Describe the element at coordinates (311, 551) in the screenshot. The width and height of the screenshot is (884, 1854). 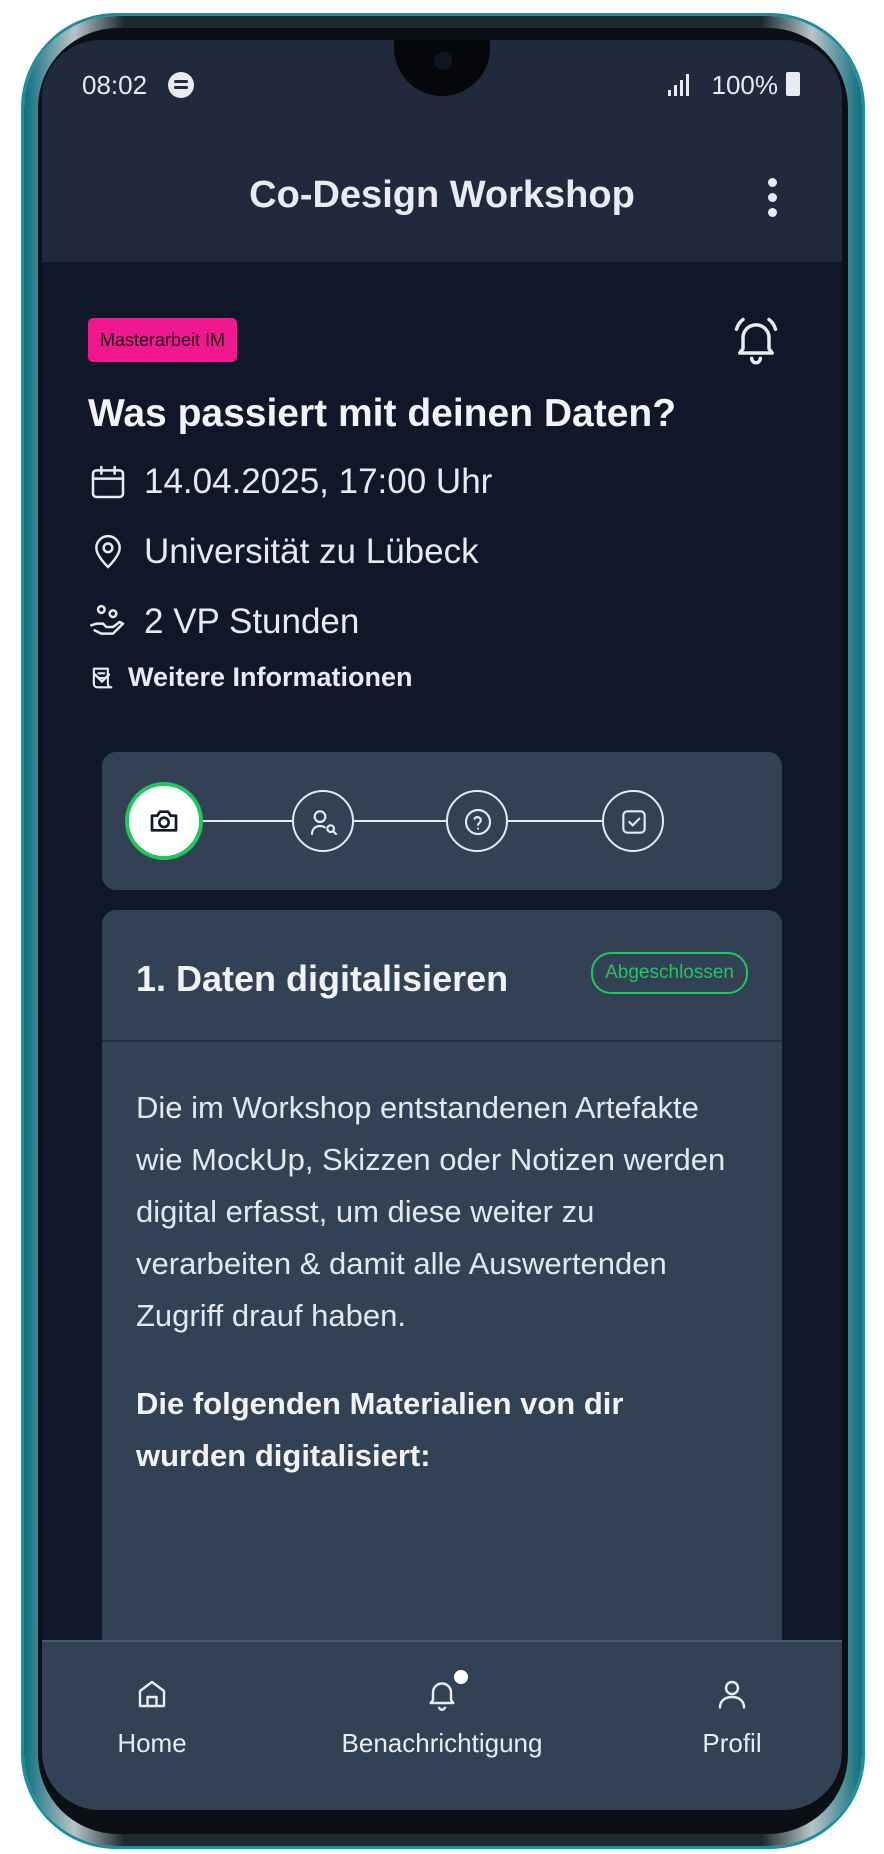
I see `event-location: Universität zu Lübeck` at that location.